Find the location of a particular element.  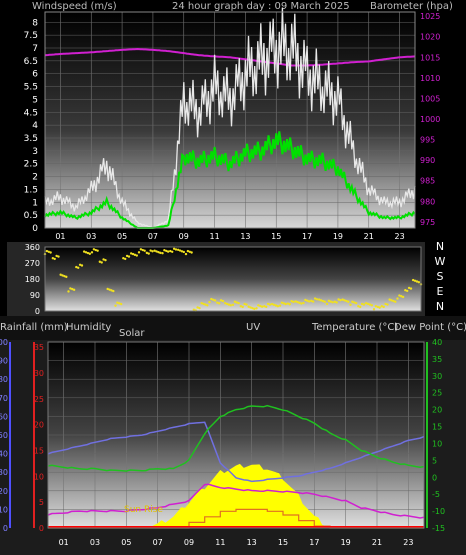

barometer-y-tick-label: 1010 is located at coordinates (430, 78).